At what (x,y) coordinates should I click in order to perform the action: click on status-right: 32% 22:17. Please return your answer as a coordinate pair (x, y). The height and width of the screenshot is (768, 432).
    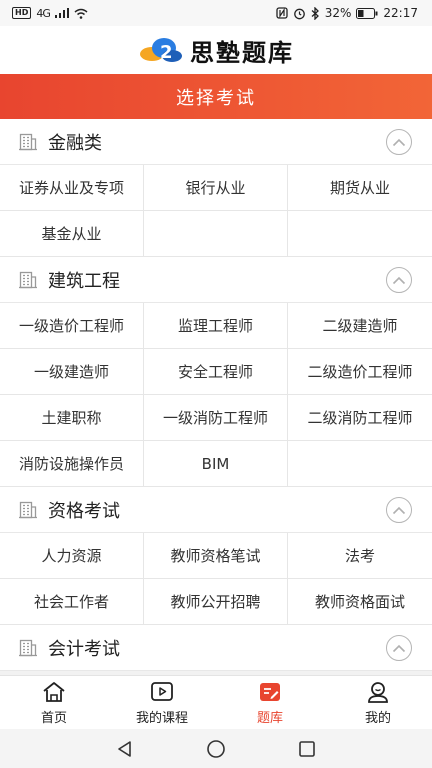
    Looking at the image, I should click on (347, 13).